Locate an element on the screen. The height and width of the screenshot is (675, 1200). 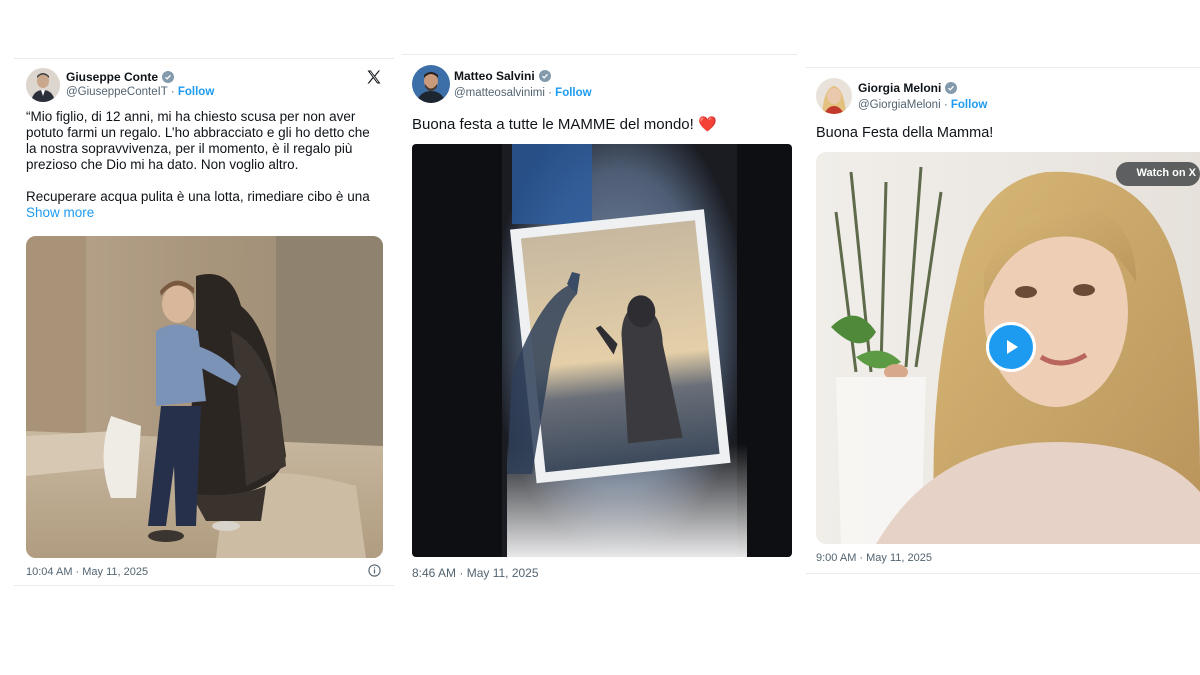
x-logo-icon is located at coordinates (374, 77).